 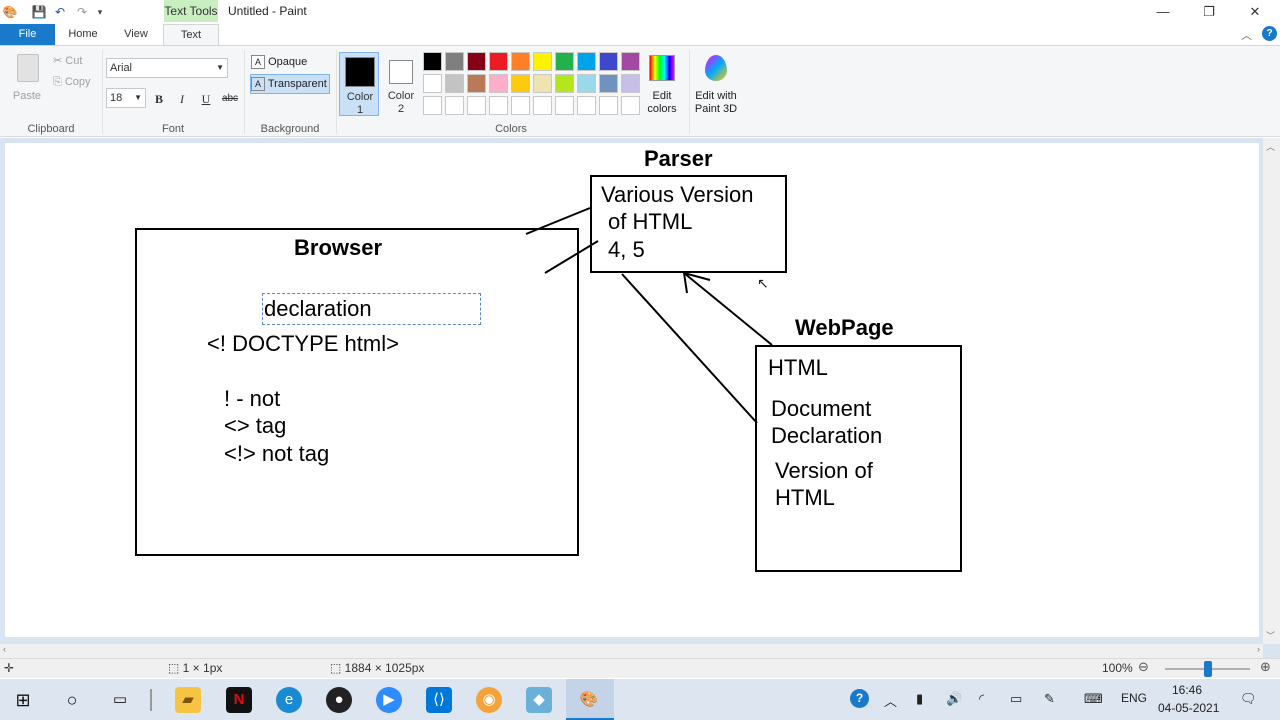 What do you see at coordinates (1209, 12) in the screenshot?
I see `restore-button: ❐` at bounding box center [1209, 12].